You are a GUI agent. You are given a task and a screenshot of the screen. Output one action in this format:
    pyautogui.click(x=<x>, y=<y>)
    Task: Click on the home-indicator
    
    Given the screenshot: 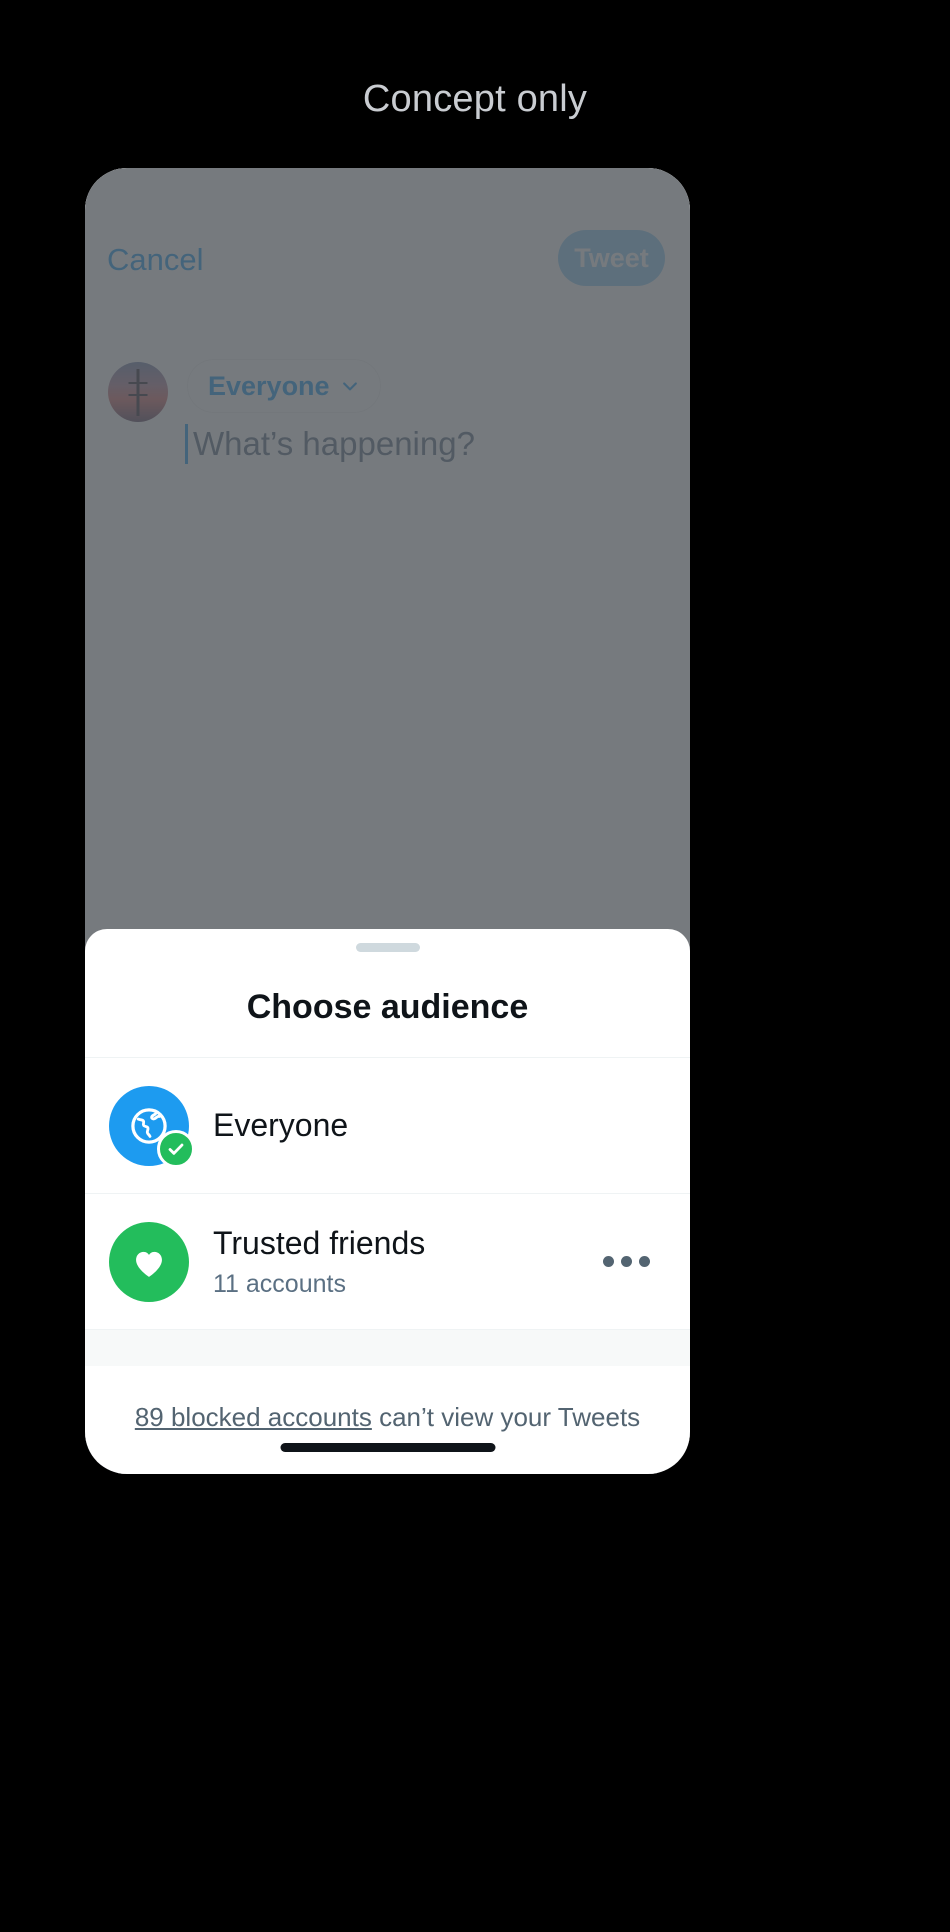 What is the action you would take?
    pyautogui.click(x=387, y=1447)
    